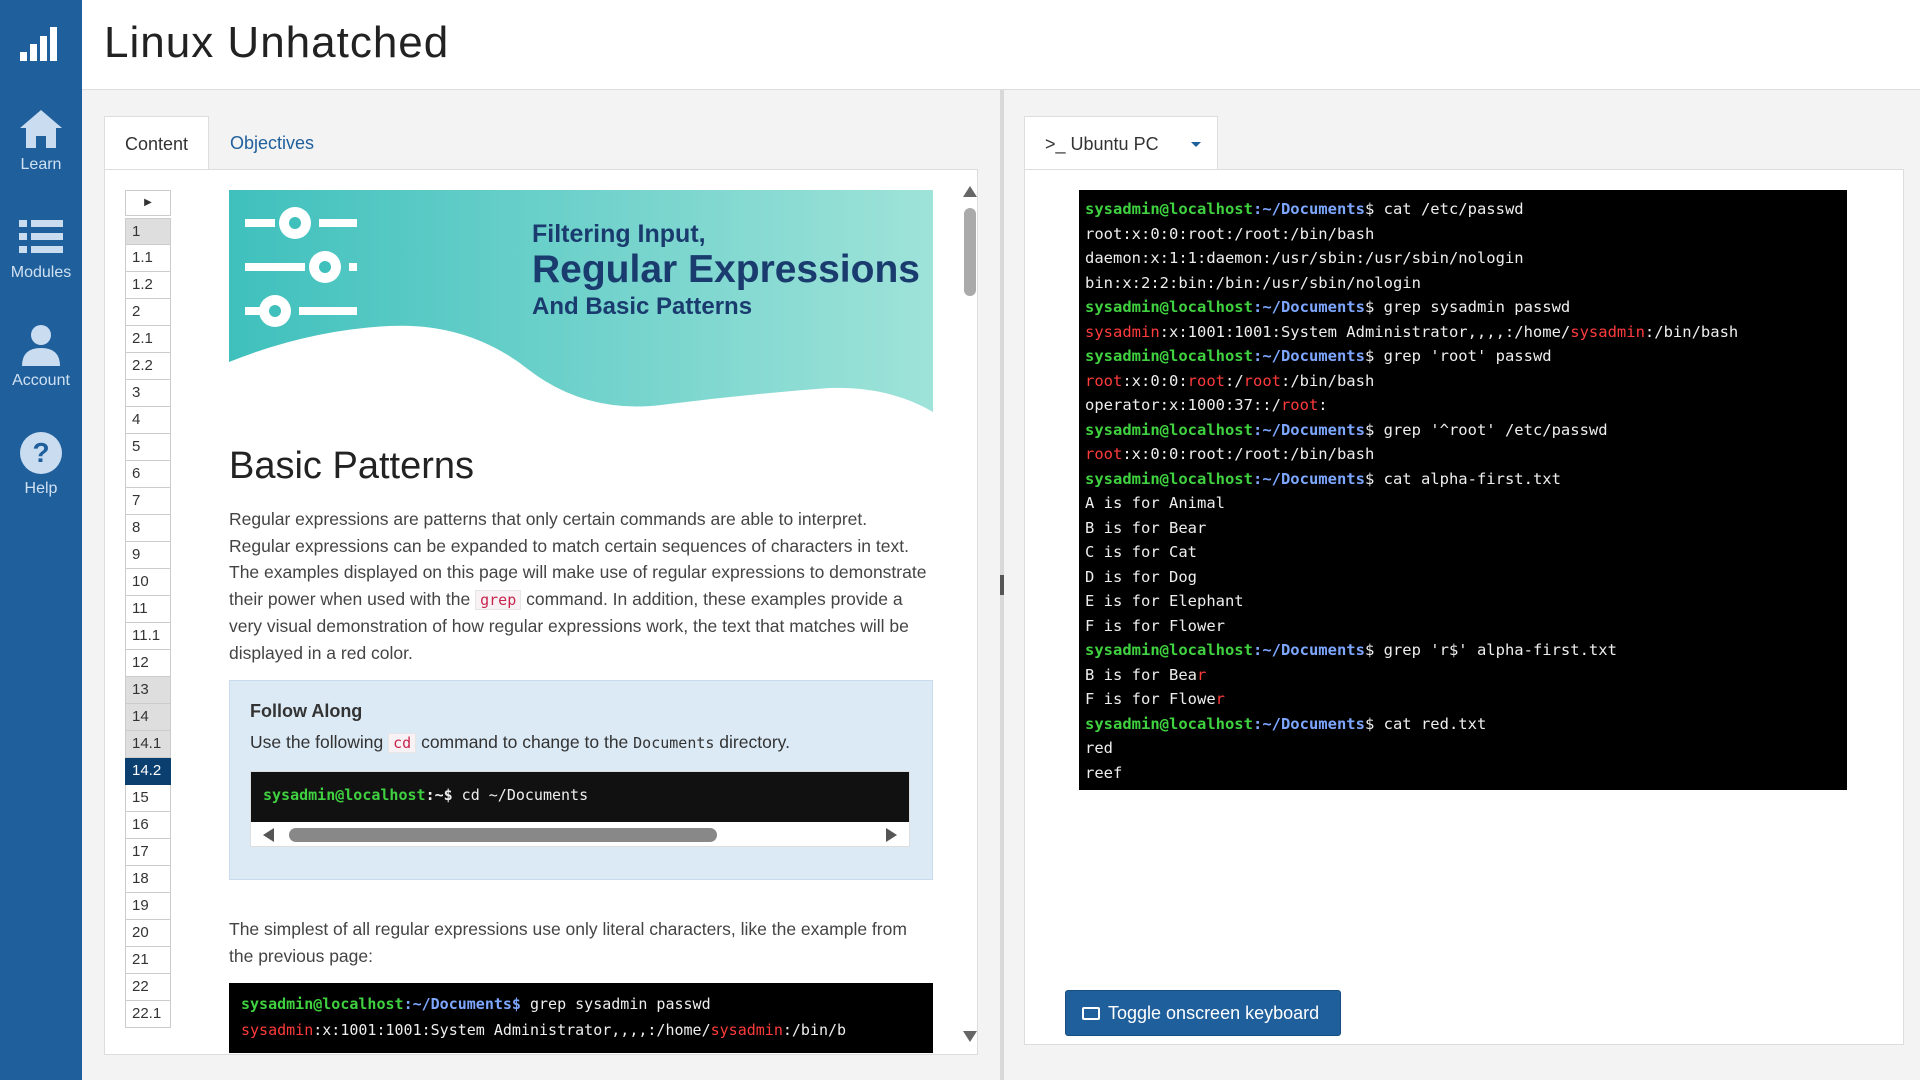 This screenshot has height=1080, width=1920. What do you see at coordinates (148, 339) in the screenshot?
I see `toc-item: 2.1` at bounding box center [148, 339].